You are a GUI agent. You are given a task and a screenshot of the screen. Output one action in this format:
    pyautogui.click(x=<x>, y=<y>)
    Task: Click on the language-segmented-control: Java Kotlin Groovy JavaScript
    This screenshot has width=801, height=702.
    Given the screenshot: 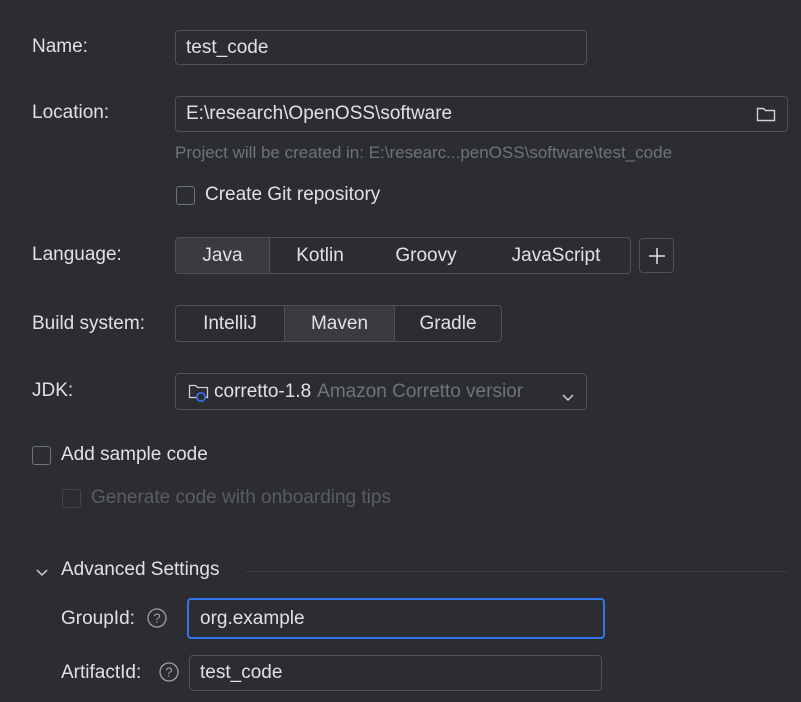 What is the action you would take?
    pyautogui.click(x=403, y=255)
    